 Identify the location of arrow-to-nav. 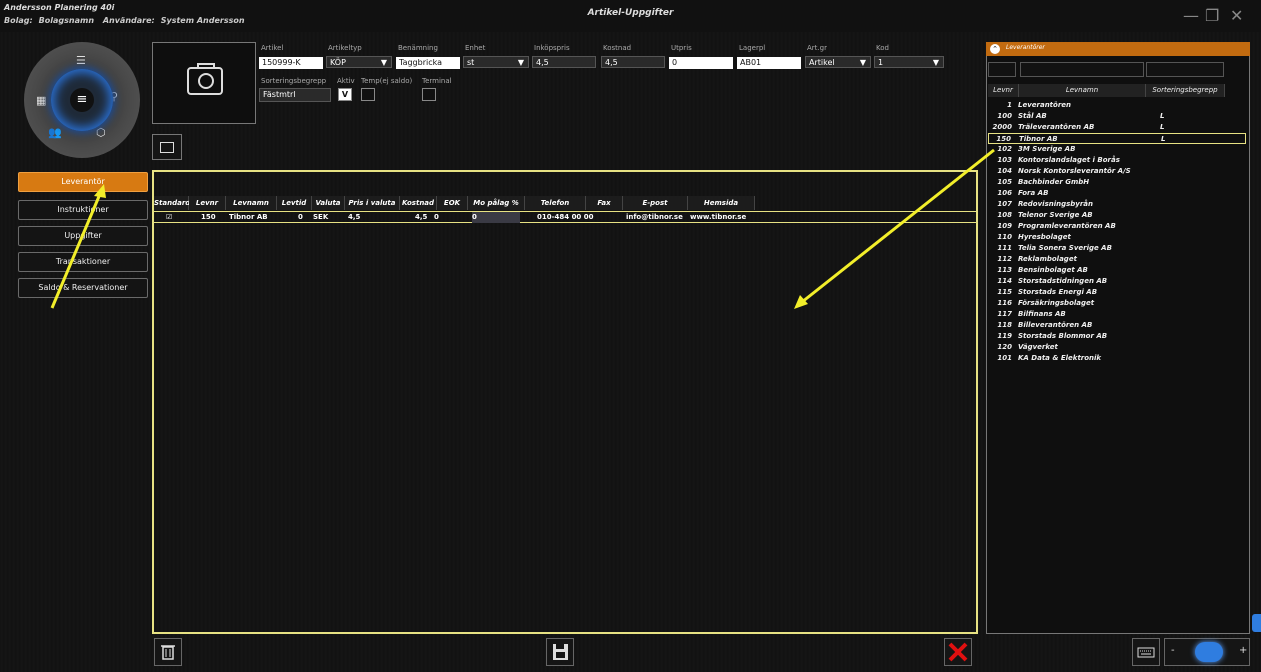
(76, 251).